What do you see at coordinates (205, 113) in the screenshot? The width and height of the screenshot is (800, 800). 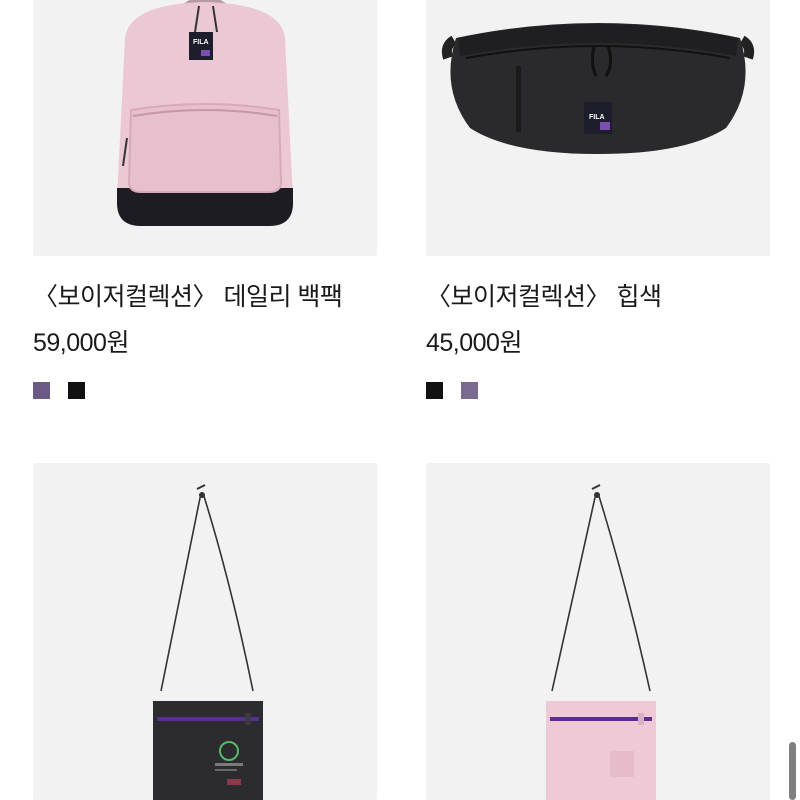 I see `pink-backpack-image: FILA` at bounding box center [205, 113].